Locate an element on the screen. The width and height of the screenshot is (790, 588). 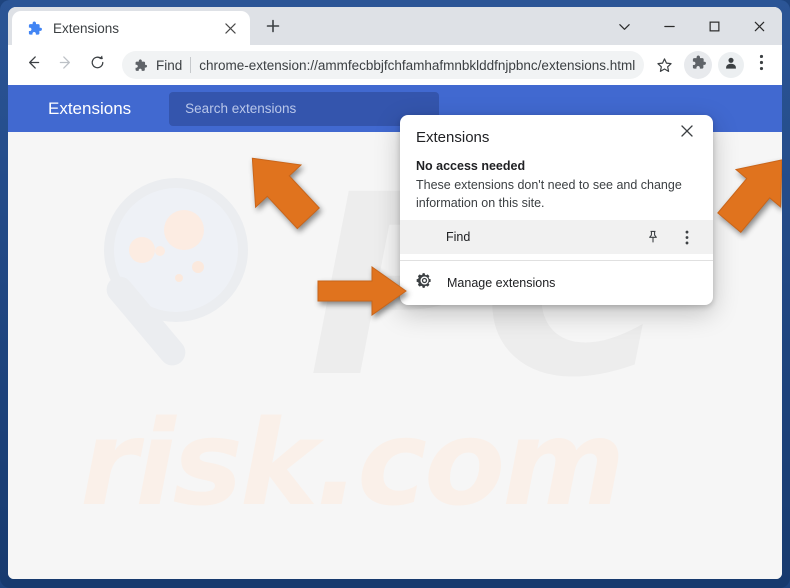
person-avatar-icon is located at coordinates (731, 65).